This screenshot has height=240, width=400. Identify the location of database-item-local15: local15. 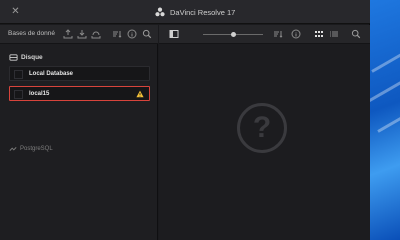
(79, 93).